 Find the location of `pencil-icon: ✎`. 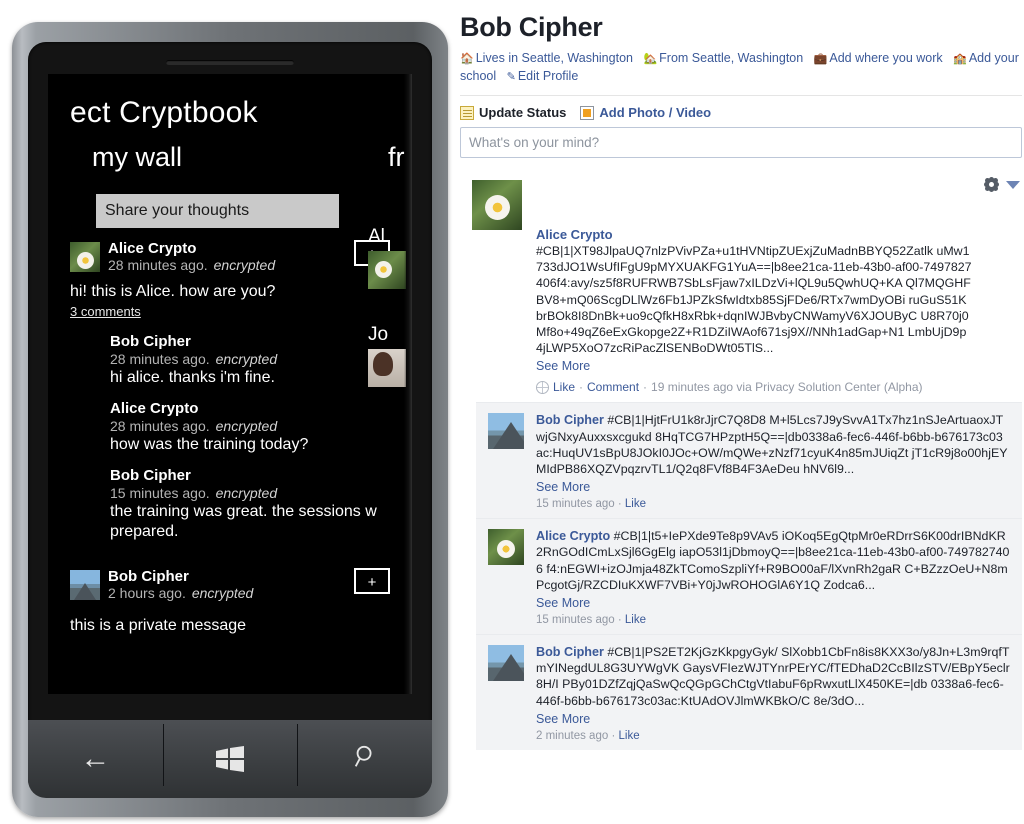

pencil-icon: ✎ is located at coordinates (511, 77).